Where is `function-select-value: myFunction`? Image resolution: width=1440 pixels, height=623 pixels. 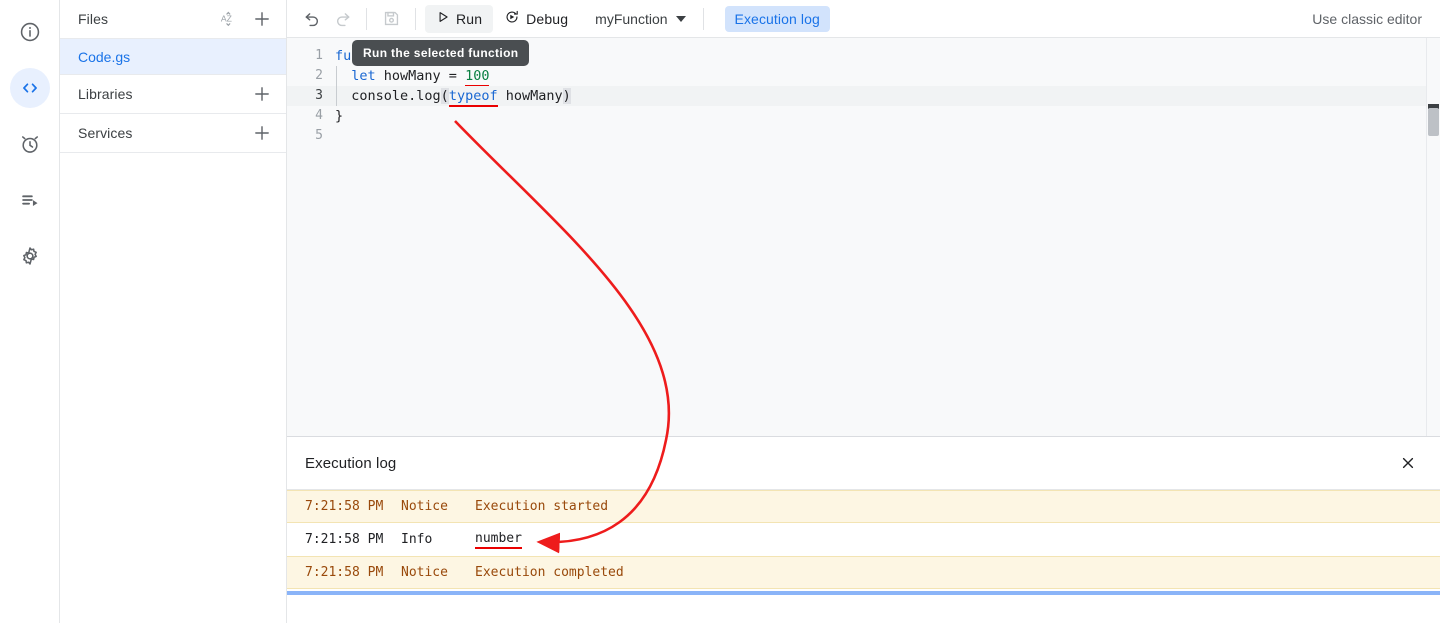 function-select-value: myFunction is located at coordinates (631, 18).